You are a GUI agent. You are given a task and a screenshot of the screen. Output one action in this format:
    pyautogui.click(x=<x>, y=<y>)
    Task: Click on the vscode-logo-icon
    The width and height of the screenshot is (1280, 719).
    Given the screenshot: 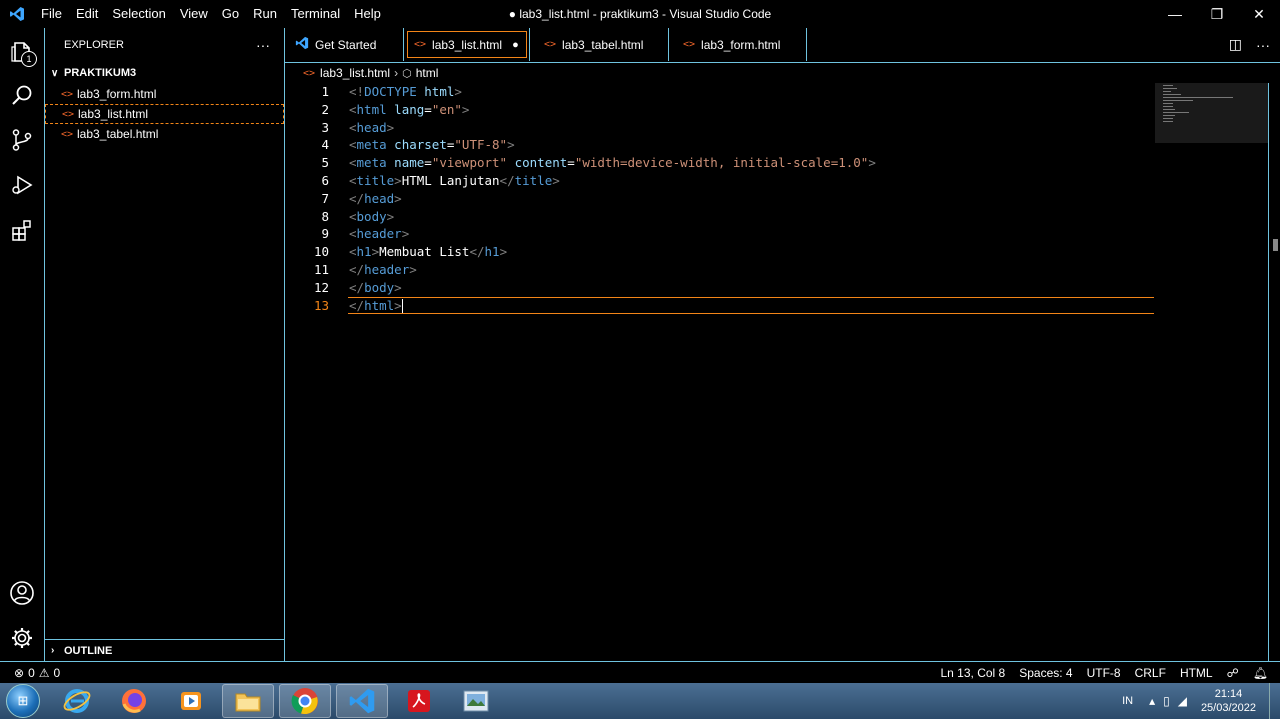 What is the action you would take?
    pyautogui.click(x=302, y=44)
    